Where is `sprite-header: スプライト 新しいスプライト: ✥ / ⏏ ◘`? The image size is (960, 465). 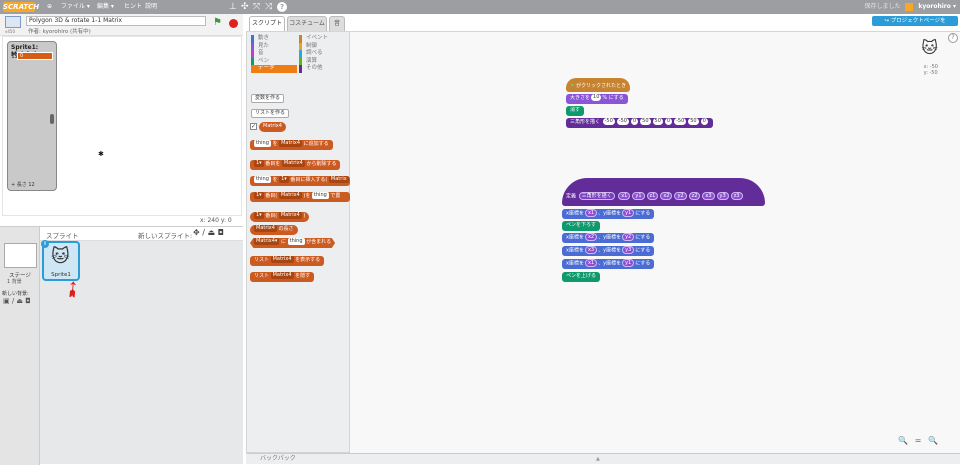 sprite-header: スプライト 新しいスプライト: ✥ / ⏏ ◘ is located at coordinates (141, 234).